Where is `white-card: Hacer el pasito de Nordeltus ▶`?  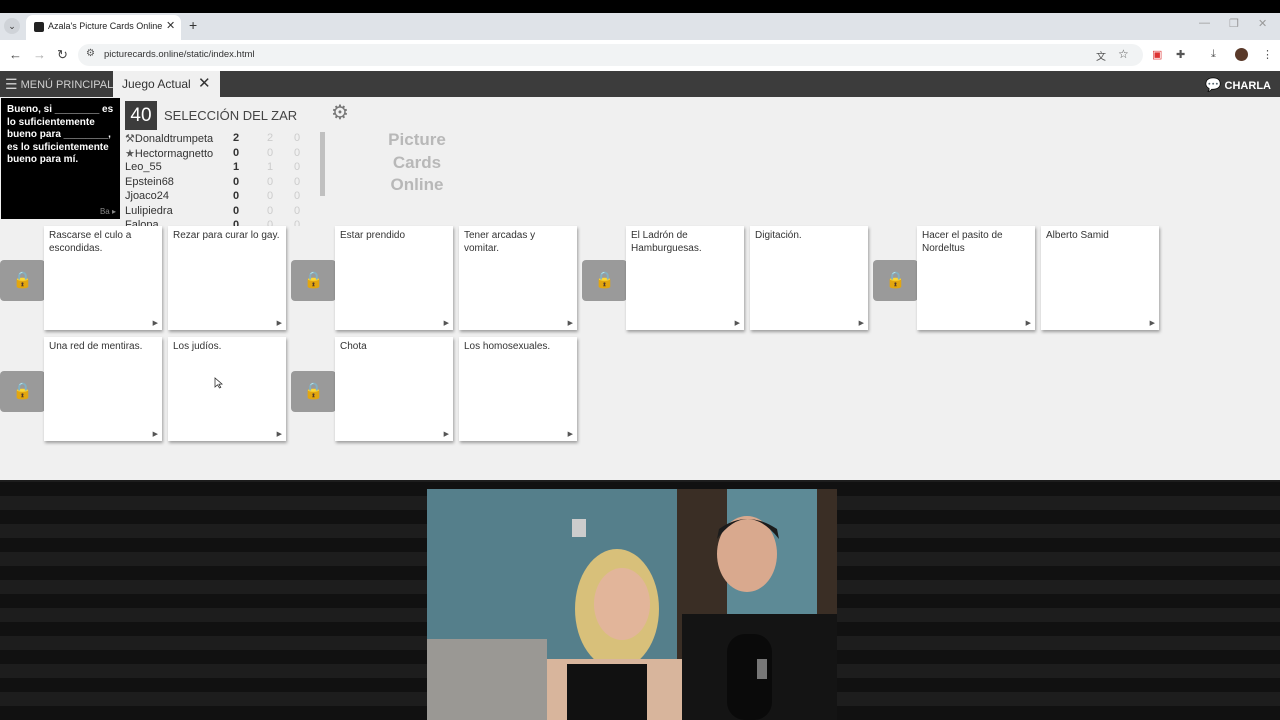 white-card: Hacer el pasito de Nordeltus ▶ is located at coordinates (976, 278).